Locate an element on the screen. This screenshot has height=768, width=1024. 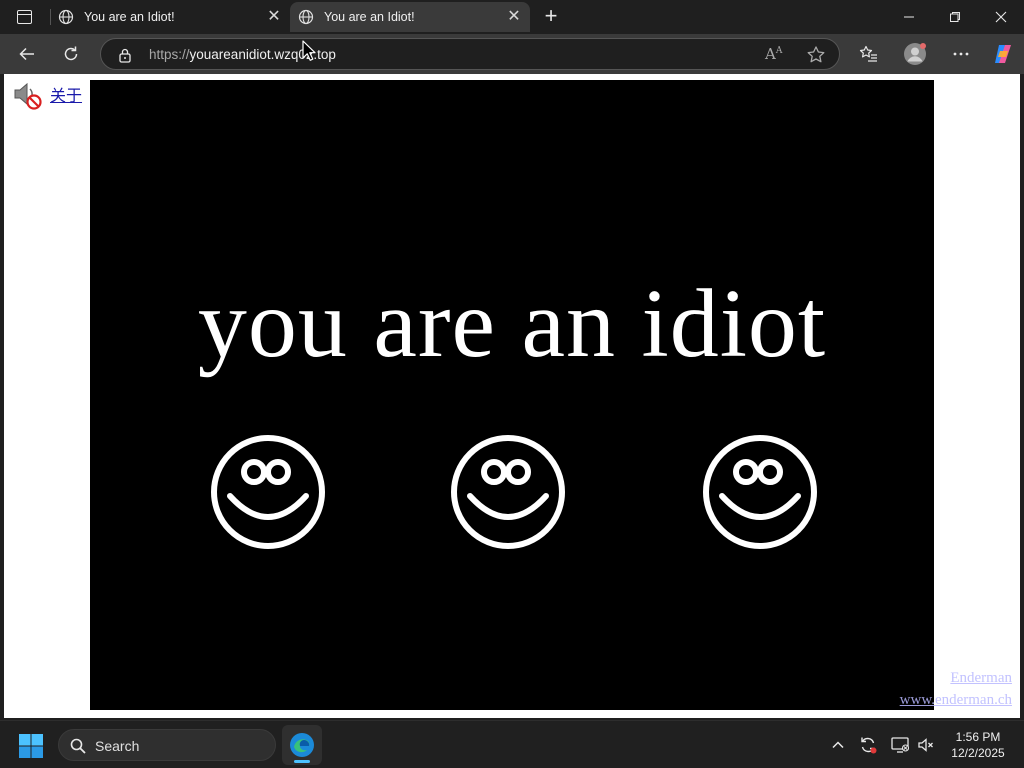
close-icon is located at coordinates (1001, 17).